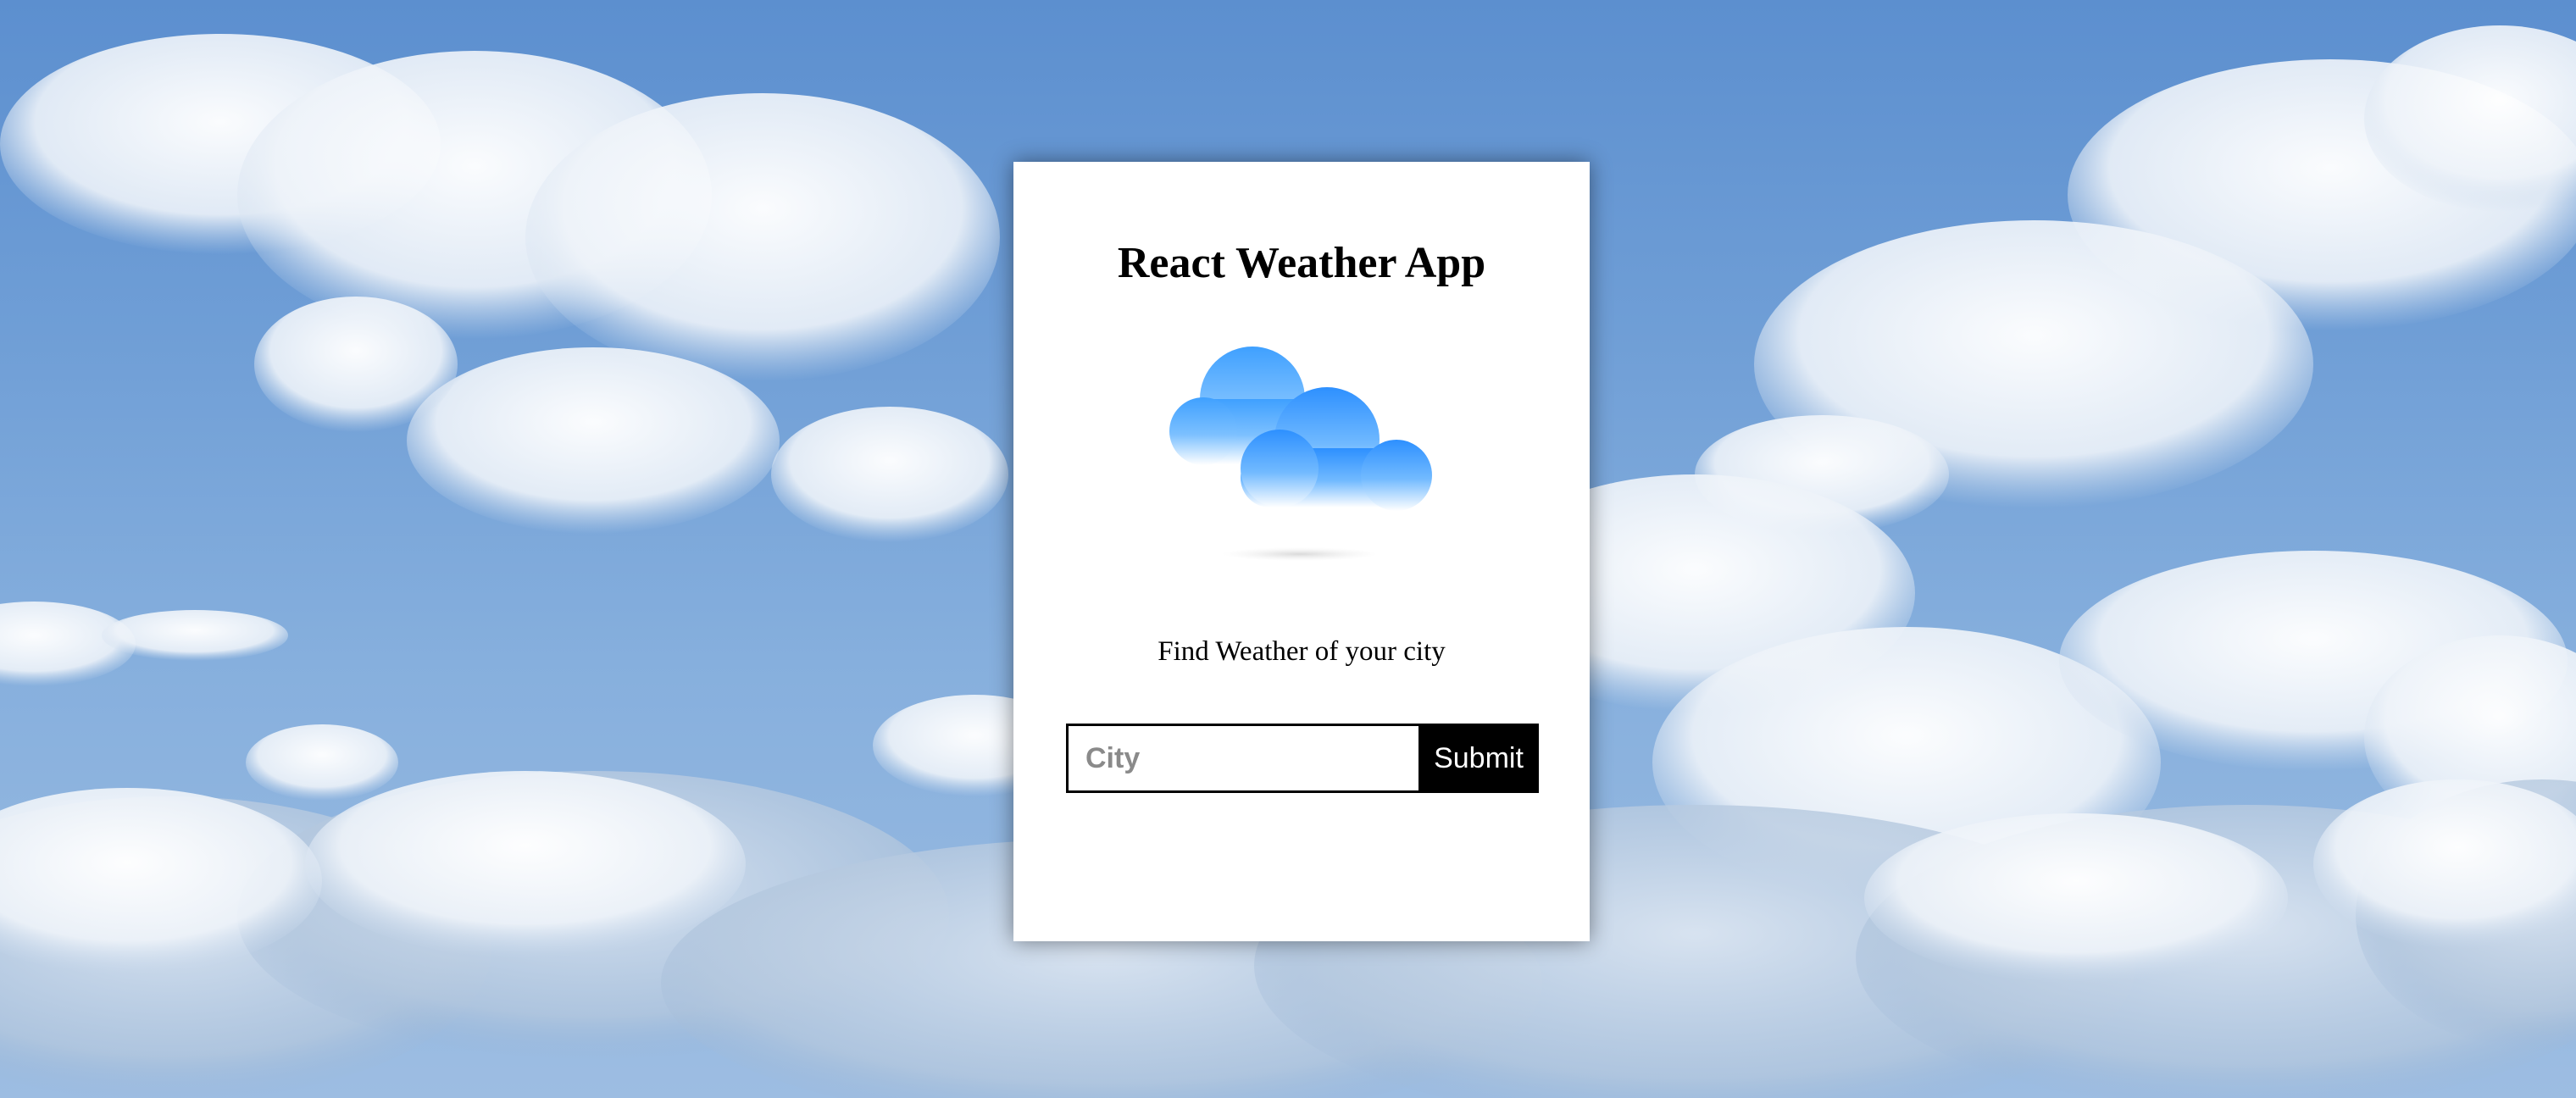  I want to click on cloud-icon, so click(1301, 454).